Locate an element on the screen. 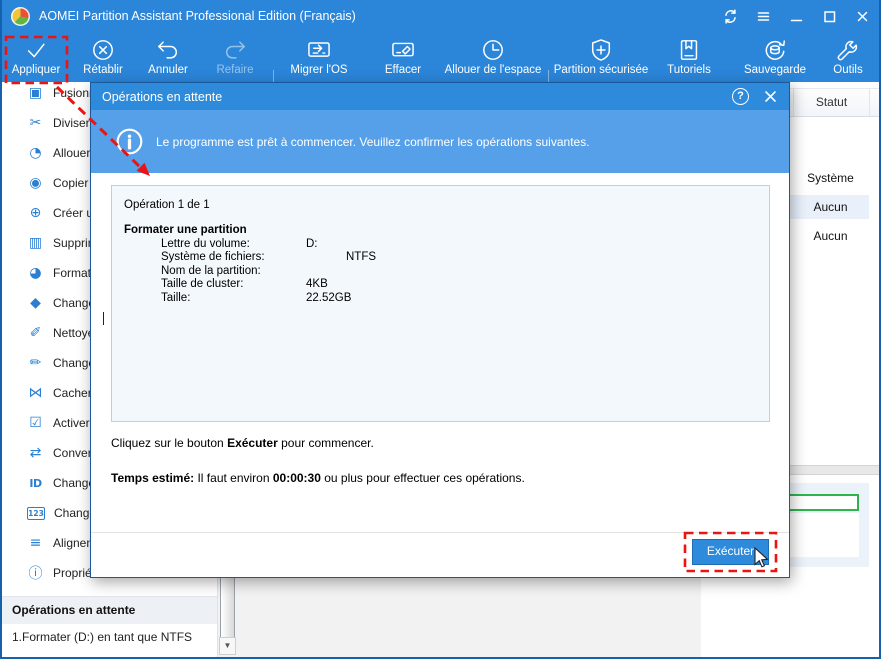 The image size is (881, 659). apply-button: Appliquer is located at coordinates (36, 57).